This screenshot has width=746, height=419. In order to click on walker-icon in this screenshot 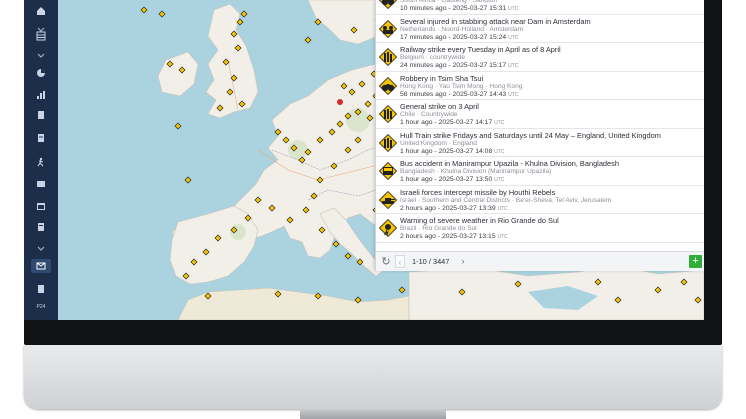, I will do `click(40, 162)`.